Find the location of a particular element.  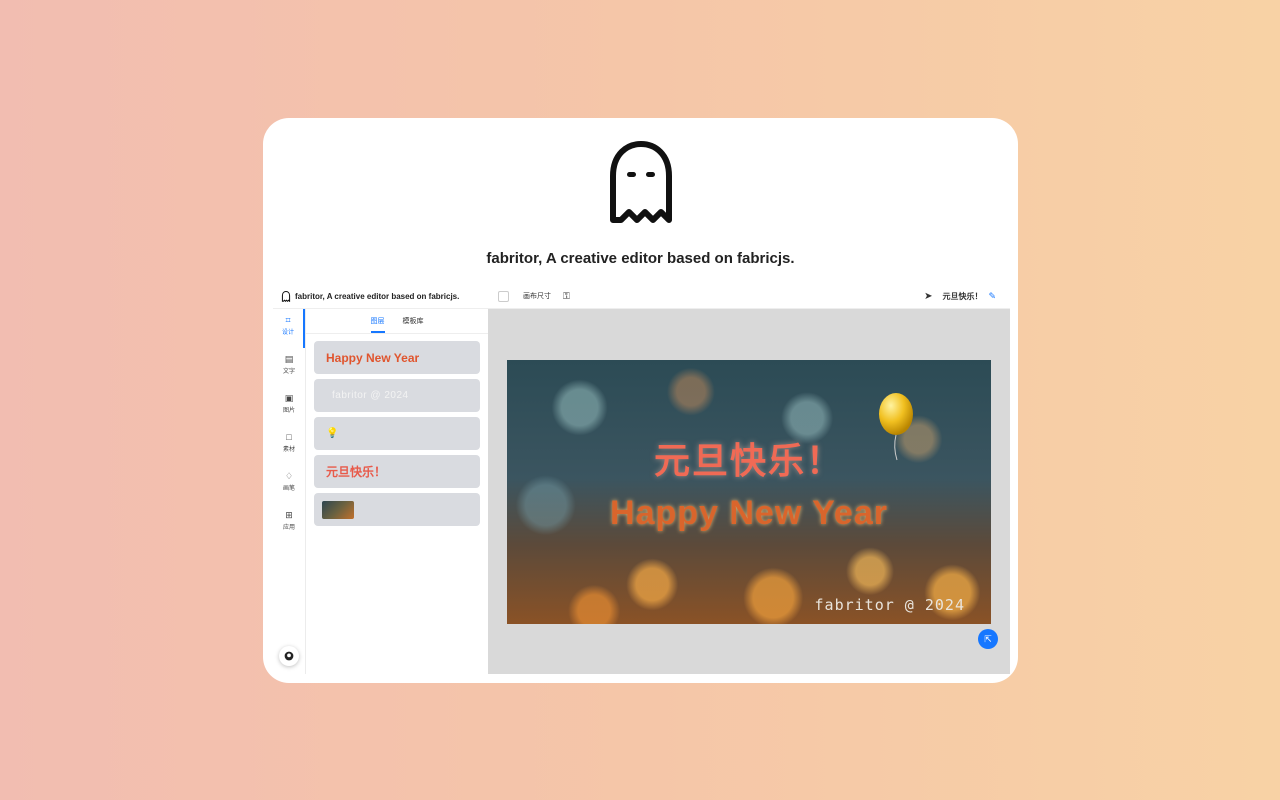

image-icon: ▣ is located at coordinates (289, 398).